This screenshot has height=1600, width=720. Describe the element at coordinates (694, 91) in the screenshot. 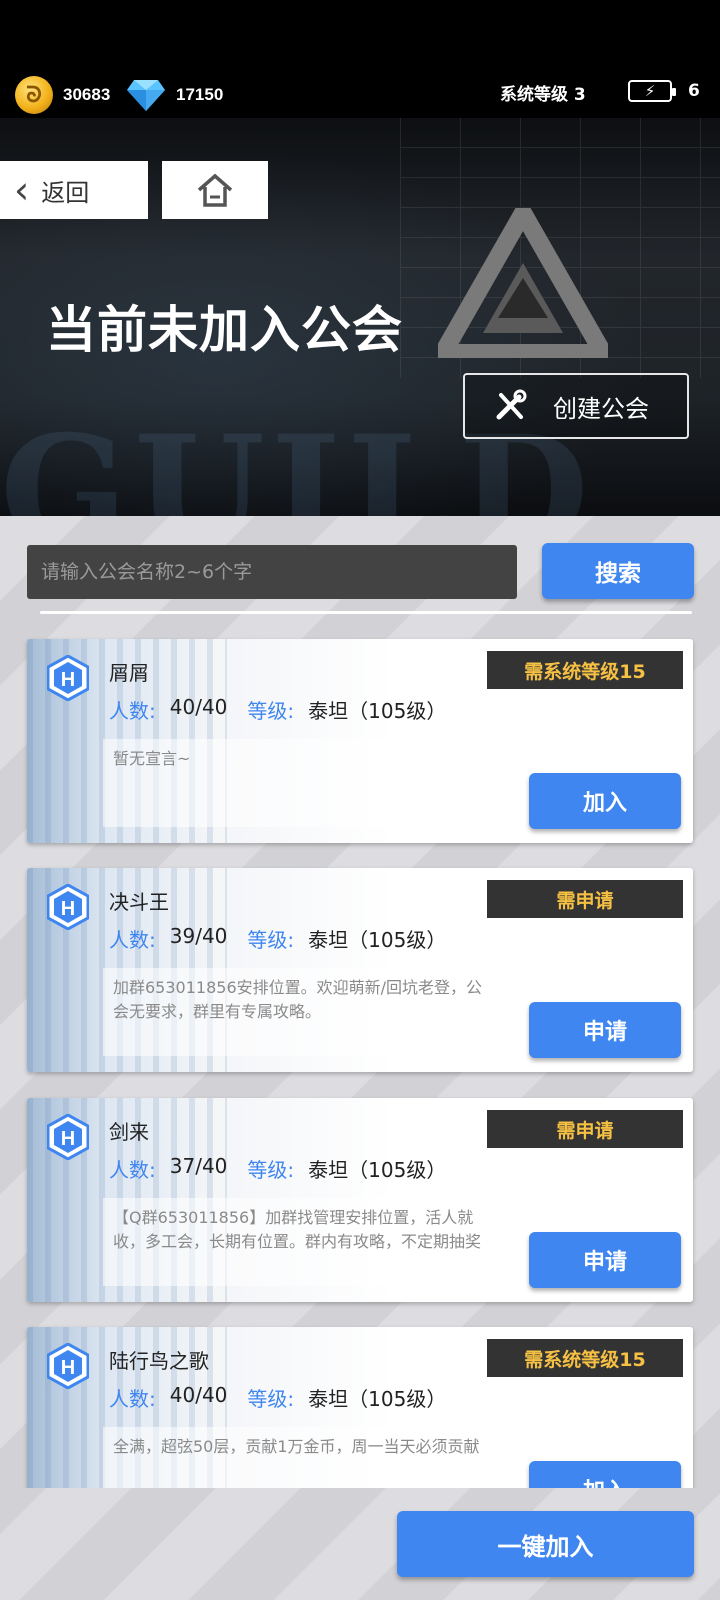

I see `energy-amount: 6` at that location.